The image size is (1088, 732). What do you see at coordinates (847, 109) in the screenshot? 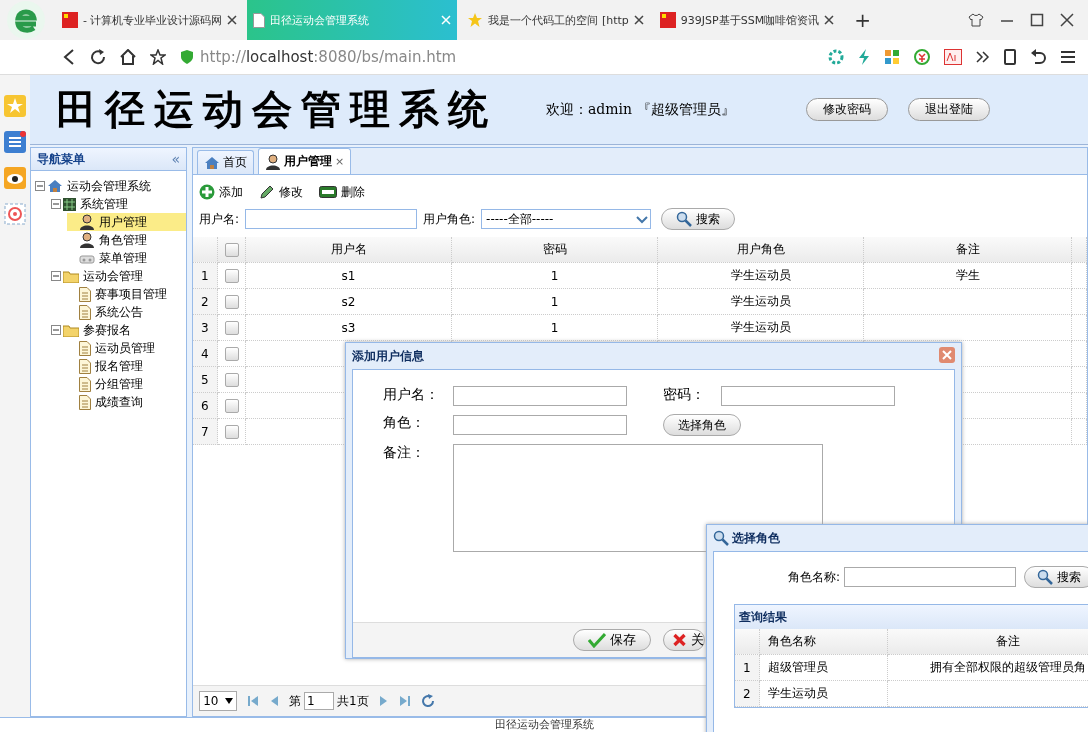
I see `header-button: 修改密码` at bounding box center [847, 109].